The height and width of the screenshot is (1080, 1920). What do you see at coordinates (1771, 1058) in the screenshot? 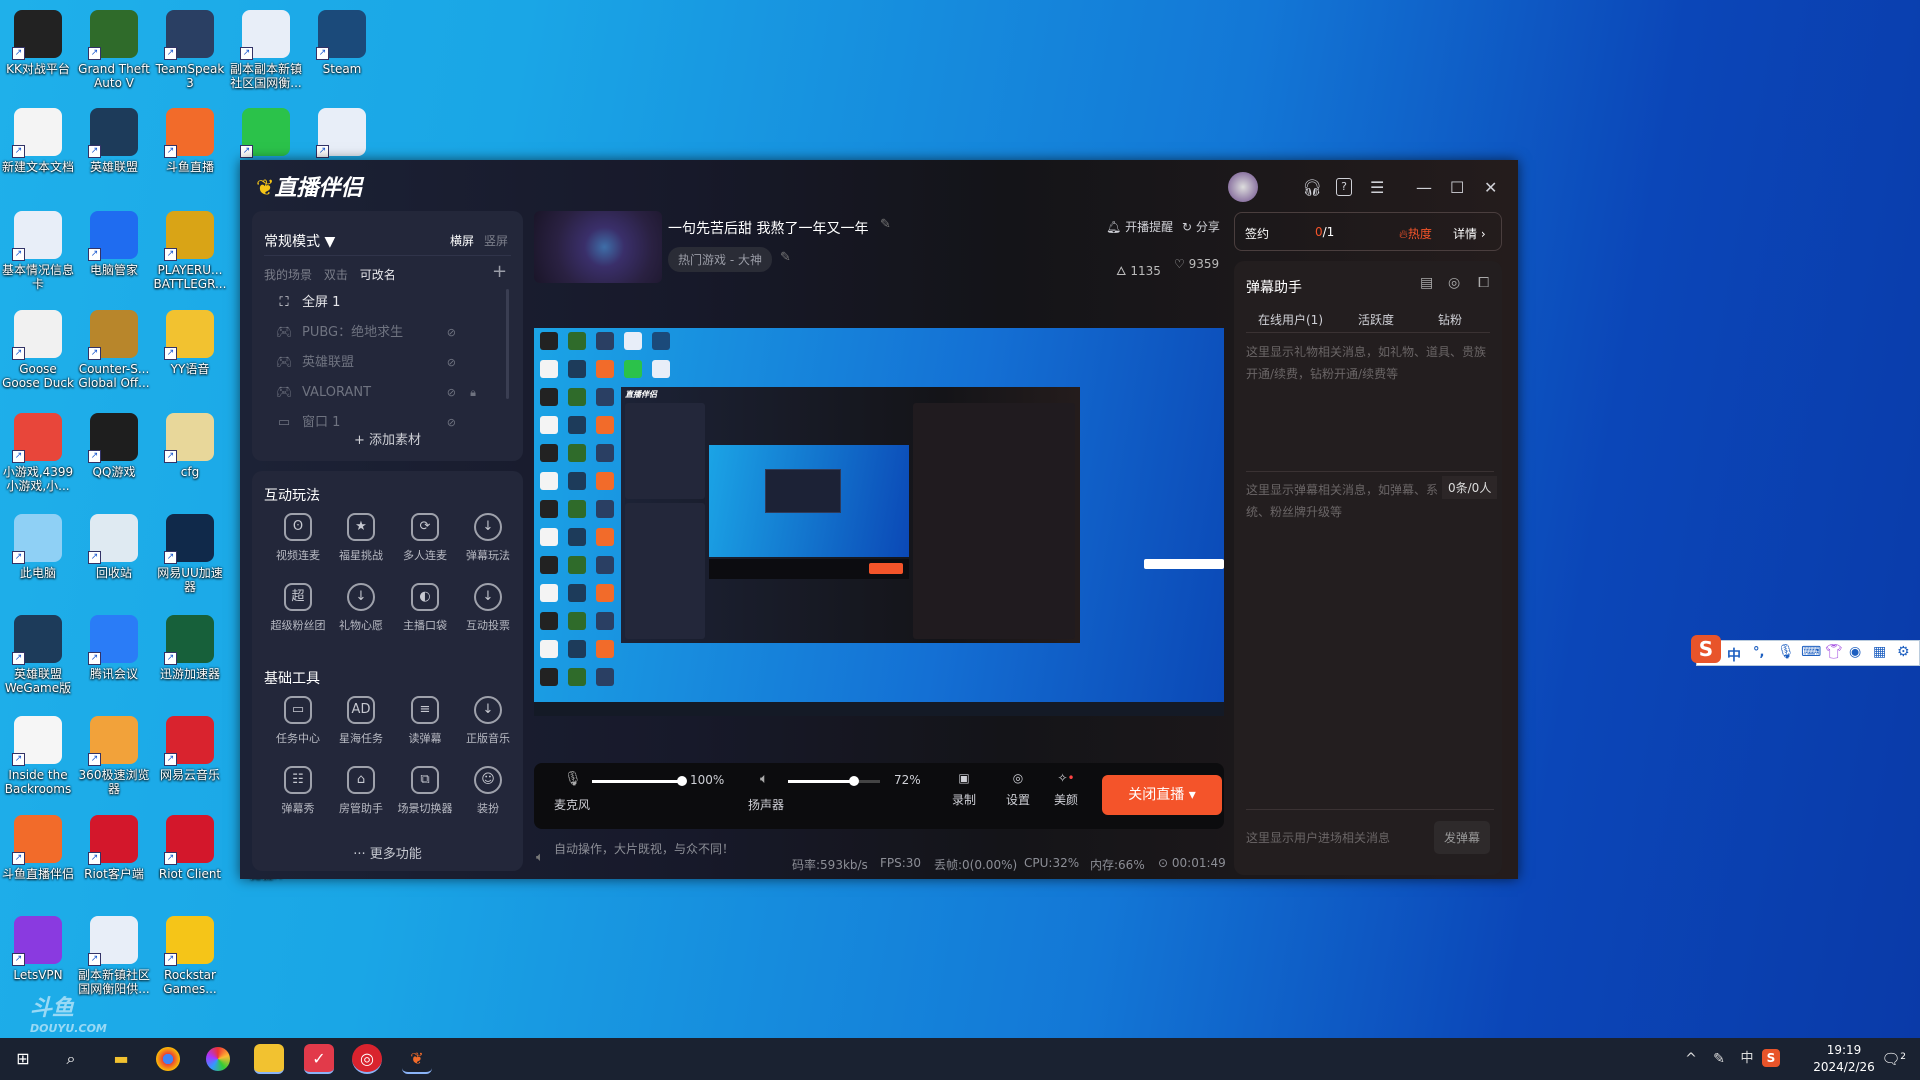
I see `sogou-tray-icon: S` at bounding box center [1771, 1058].